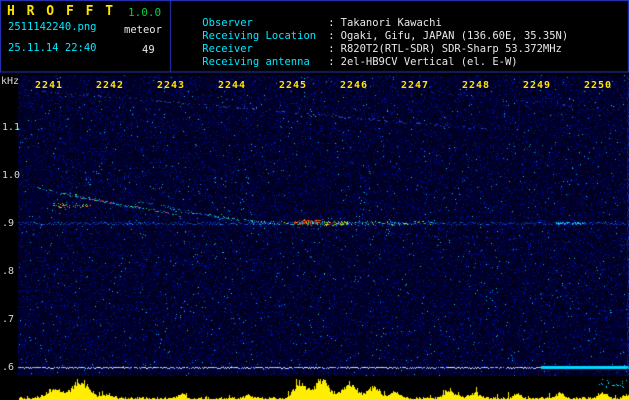 This screenshot has height=400, width=629. What do you see at coordinates (11, 127) in the screenshot?
I see `y-tick: 1.1` at bounding box center [11, 127].